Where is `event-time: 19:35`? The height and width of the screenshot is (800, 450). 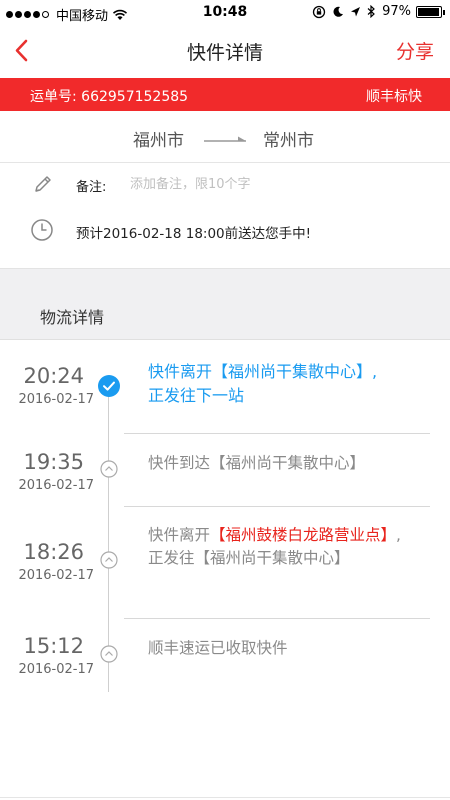 event-time: 19:35 is located at coordinates (53, 462).